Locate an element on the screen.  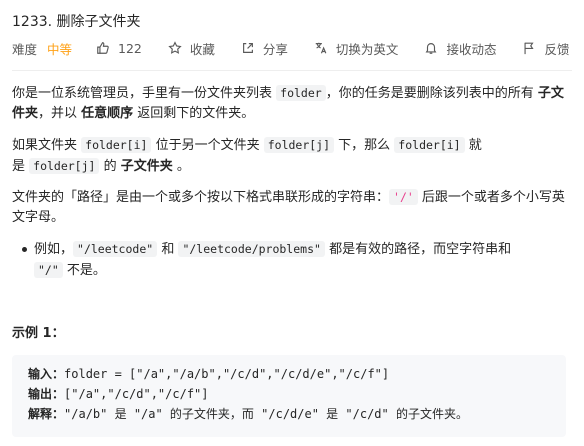
notify-button: 接收动态 is located at coordinates (460, 48).